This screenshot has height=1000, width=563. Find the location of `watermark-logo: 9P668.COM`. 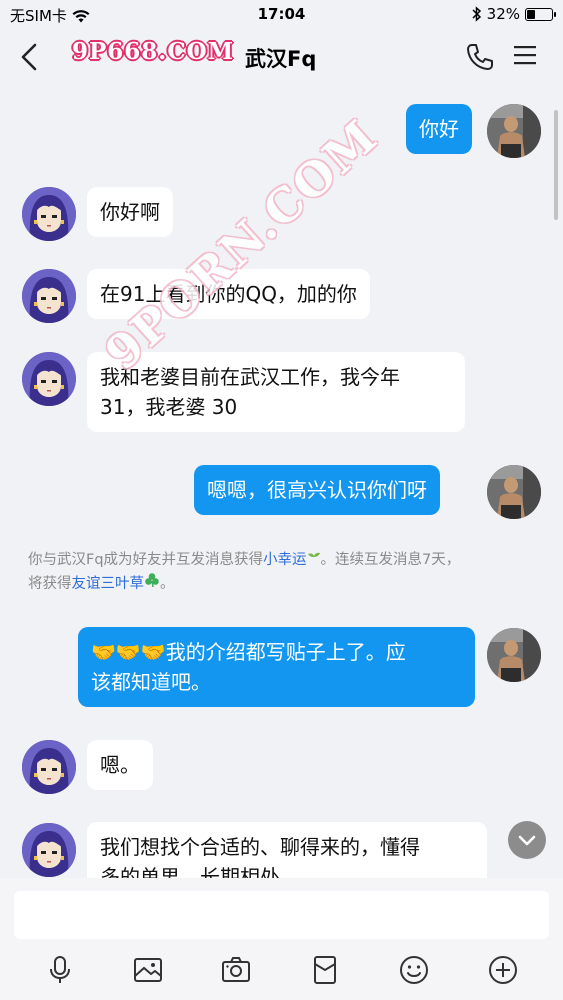

watermark-logo: 9P668.COM is located at coordinates (153, 51).